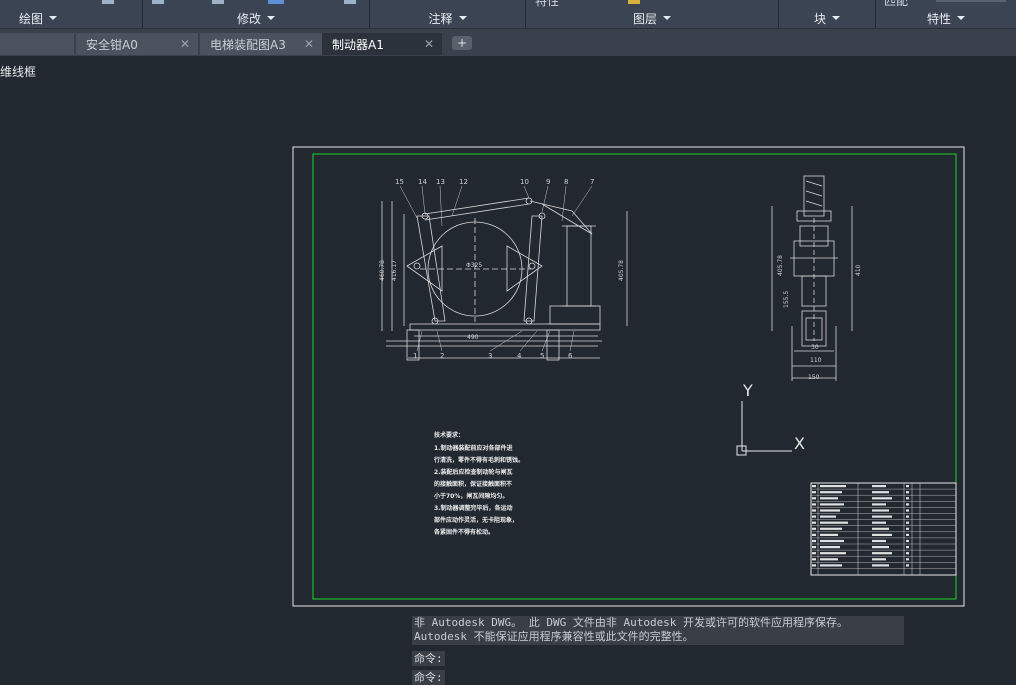 This screenshot has width=1016, height=685. Describe the element at coordinates (634, 2) in the screenshot. I see `layer-icon` at that location.